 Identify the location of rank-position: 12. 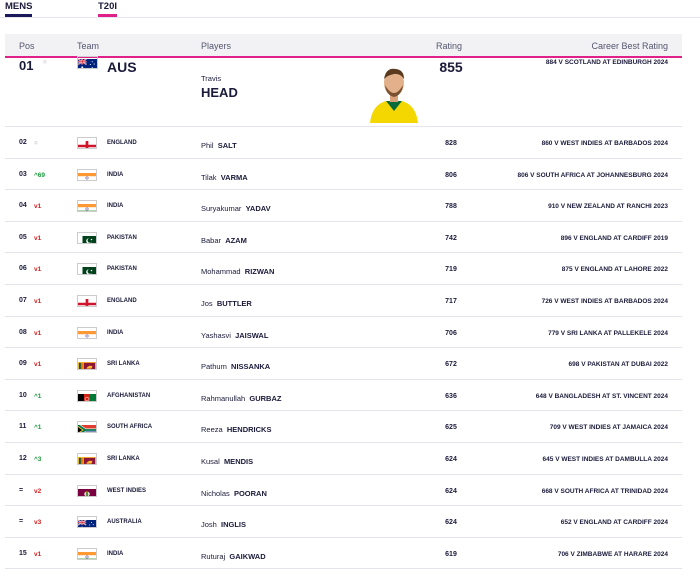
(23, 458).